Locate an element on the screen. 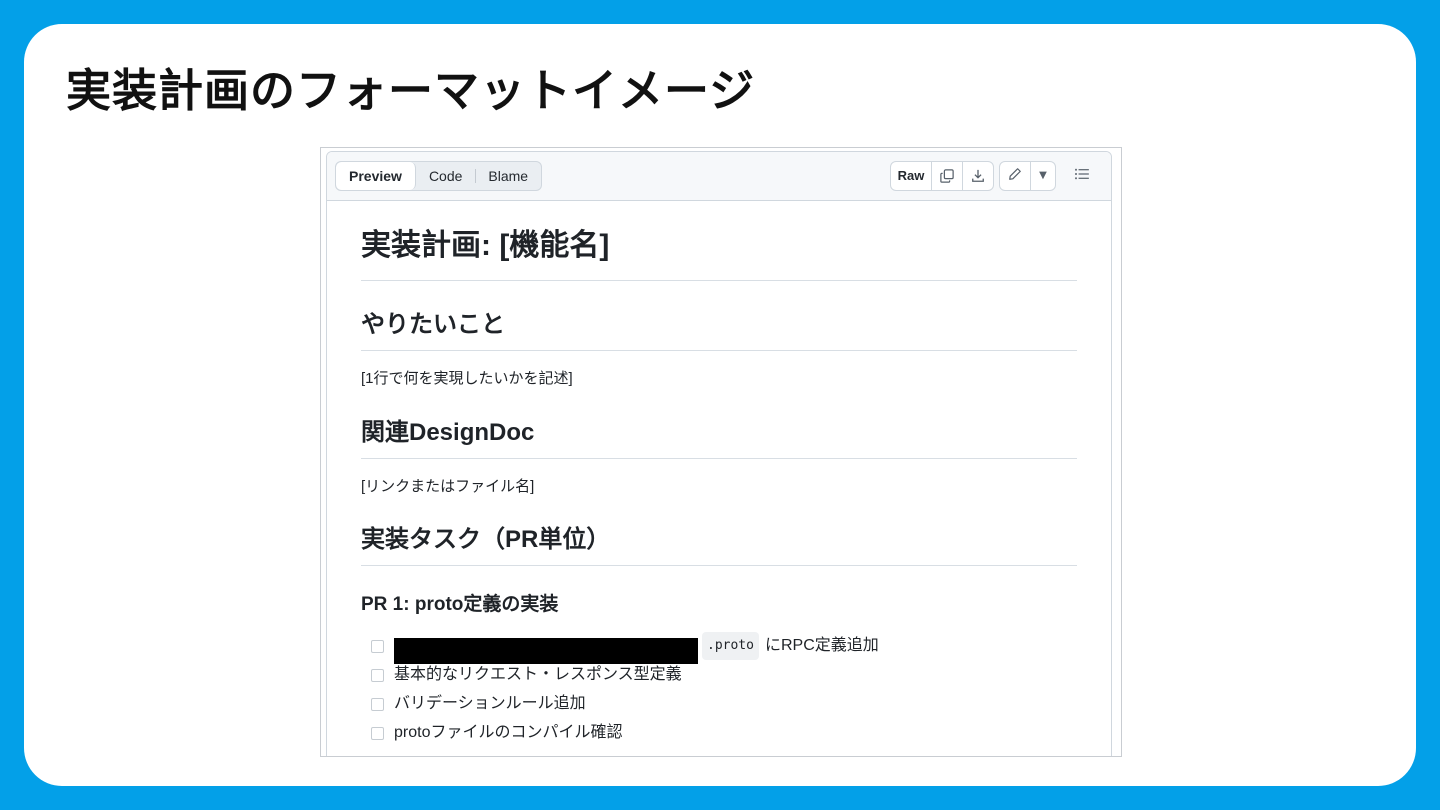 The image size is (1440, 810). task-text: protoファイルのコンパイル確認 is located at coordinates (508, 732).